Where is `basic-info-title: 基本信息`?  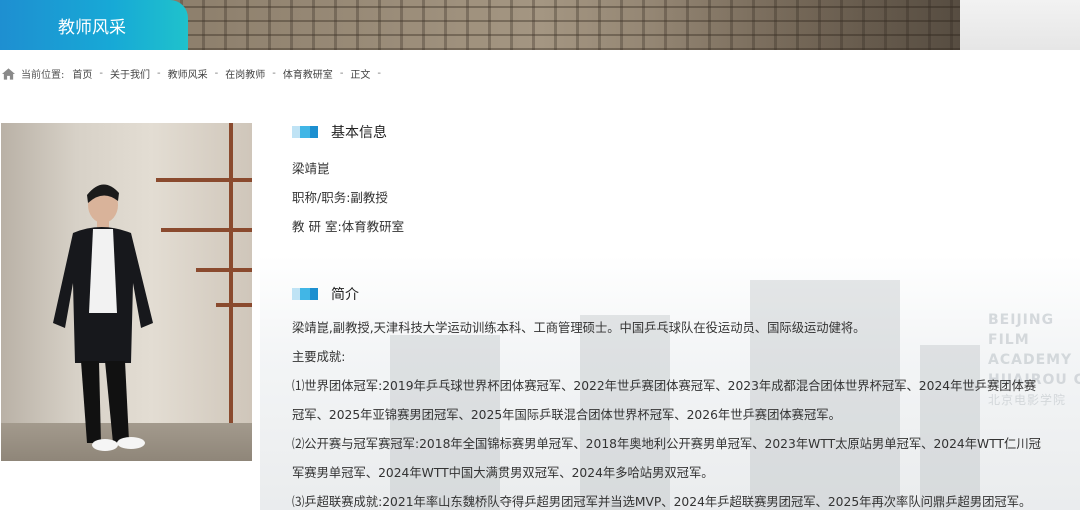
basic-info-title: 基本信息 is located at coordinates (359, 133).